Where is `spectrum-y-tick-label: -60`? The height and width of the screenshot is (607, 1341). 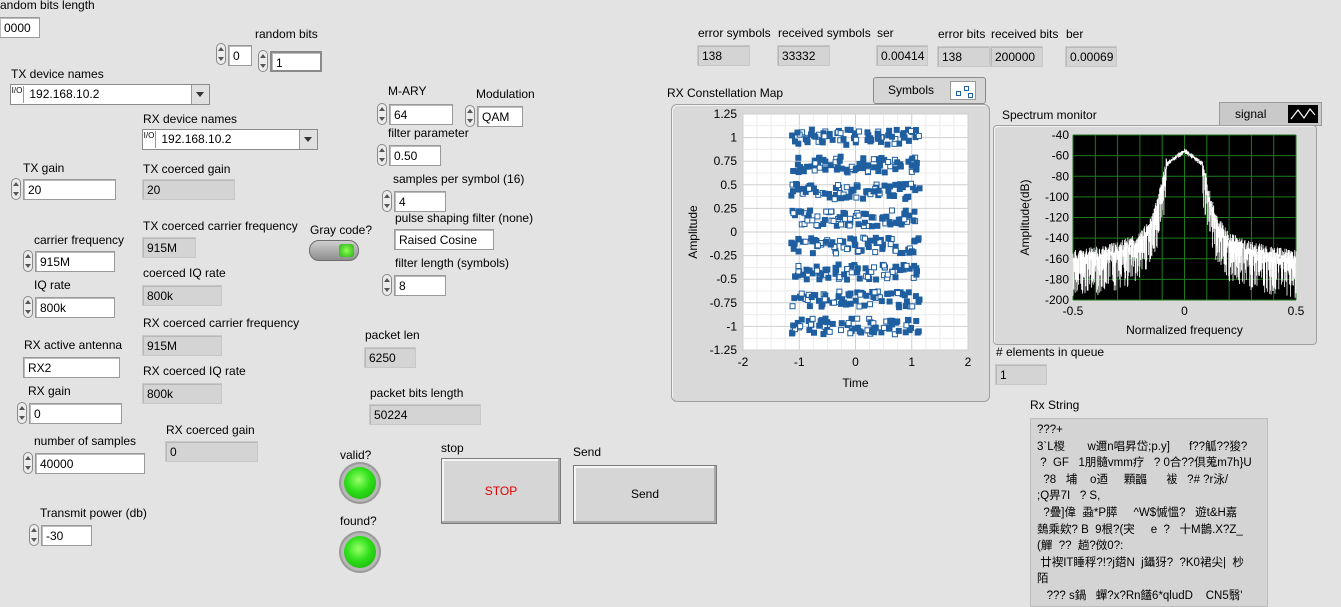 spectrum-y-tick-label: -60 is located at coordinates (1061, 156).